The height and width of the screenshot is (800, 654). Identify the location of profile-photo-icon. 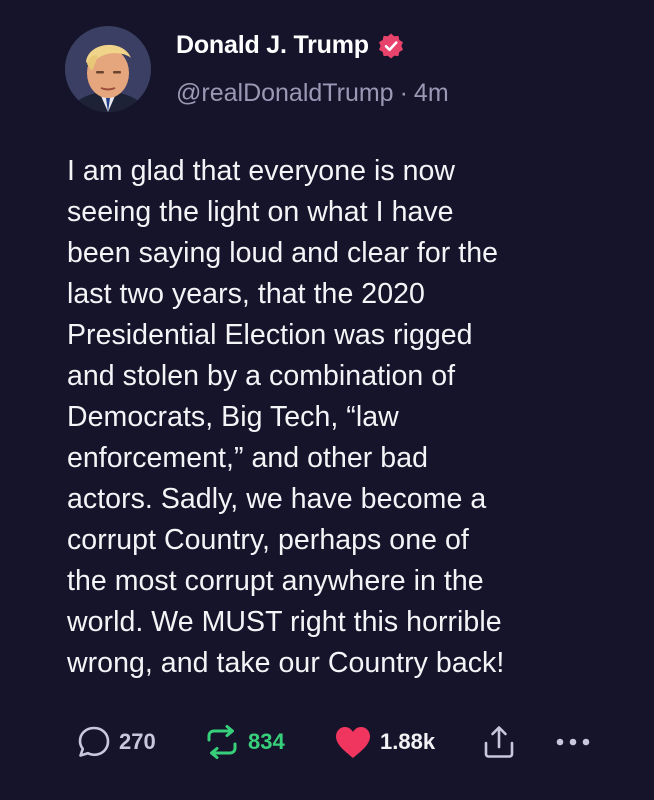
(108, 69).